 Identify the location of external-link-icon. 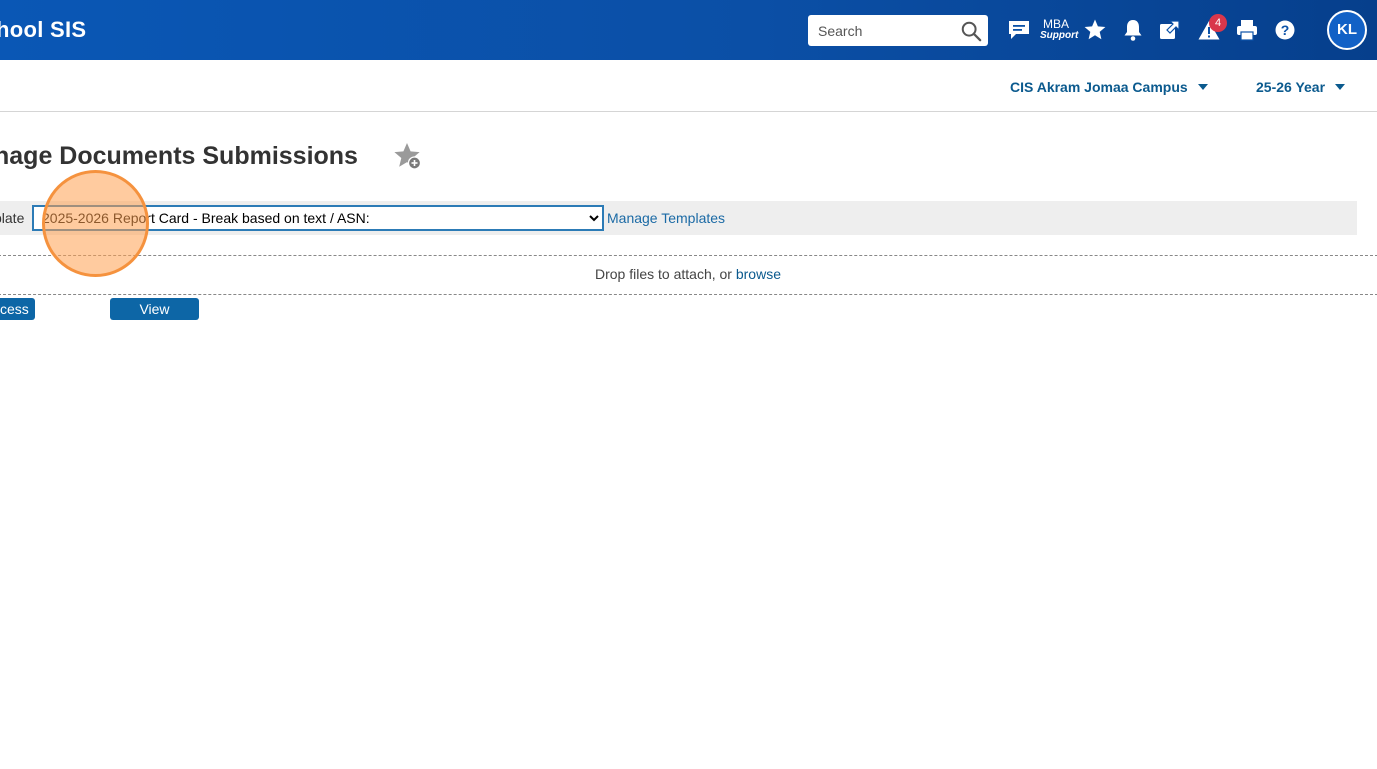
(1170, 30).